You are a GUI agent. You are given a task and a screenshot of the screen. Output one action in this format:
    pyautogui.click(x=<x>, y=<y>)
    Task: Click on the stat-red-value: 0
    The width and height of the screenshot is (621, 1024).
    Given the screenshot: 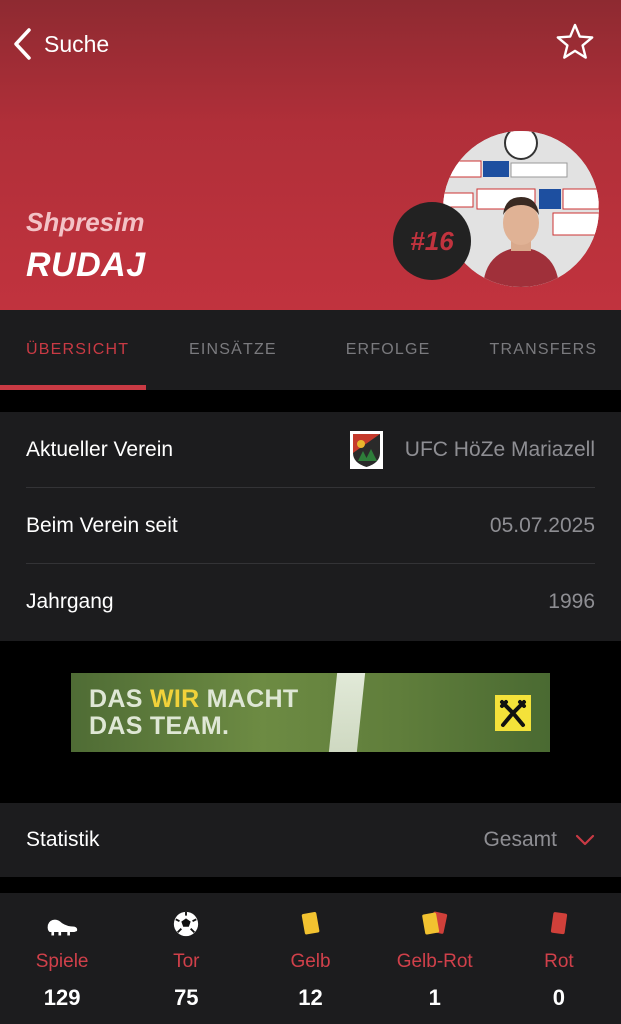 What is the action you would take?
    pyautogui.click(x=559, y=997)
    